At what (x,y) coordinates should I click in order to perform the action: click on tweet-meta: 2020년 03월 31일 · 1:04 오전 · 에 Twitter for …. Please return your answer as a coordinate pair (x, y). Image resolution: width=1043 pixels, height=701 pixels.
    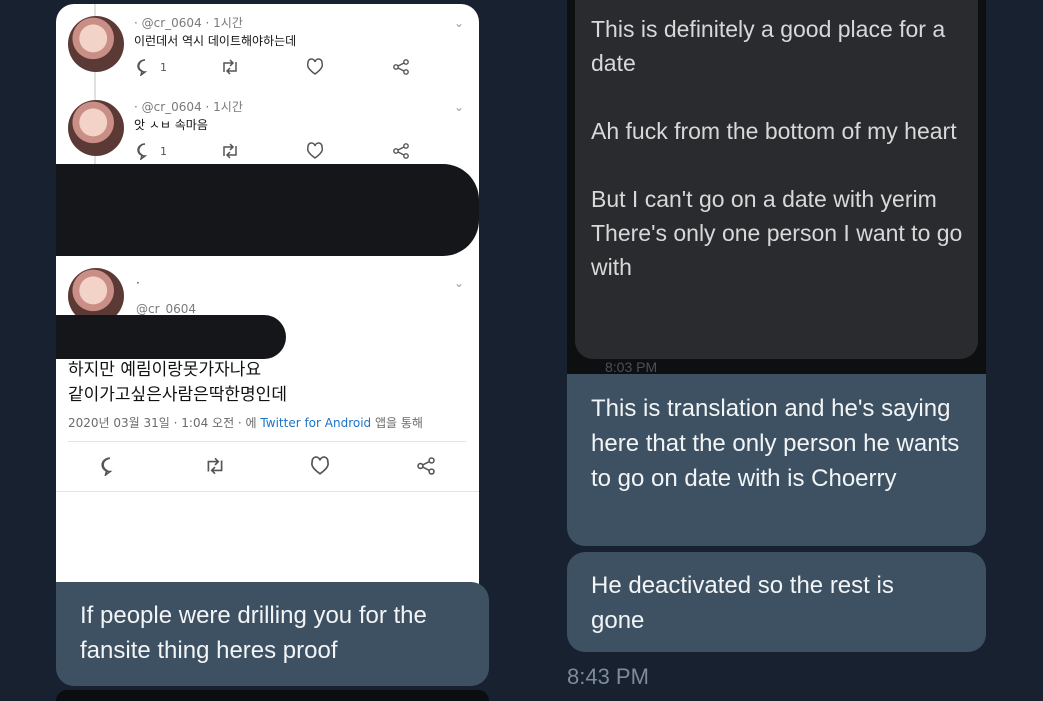
    Looking at the image, I should click on (245, 422).